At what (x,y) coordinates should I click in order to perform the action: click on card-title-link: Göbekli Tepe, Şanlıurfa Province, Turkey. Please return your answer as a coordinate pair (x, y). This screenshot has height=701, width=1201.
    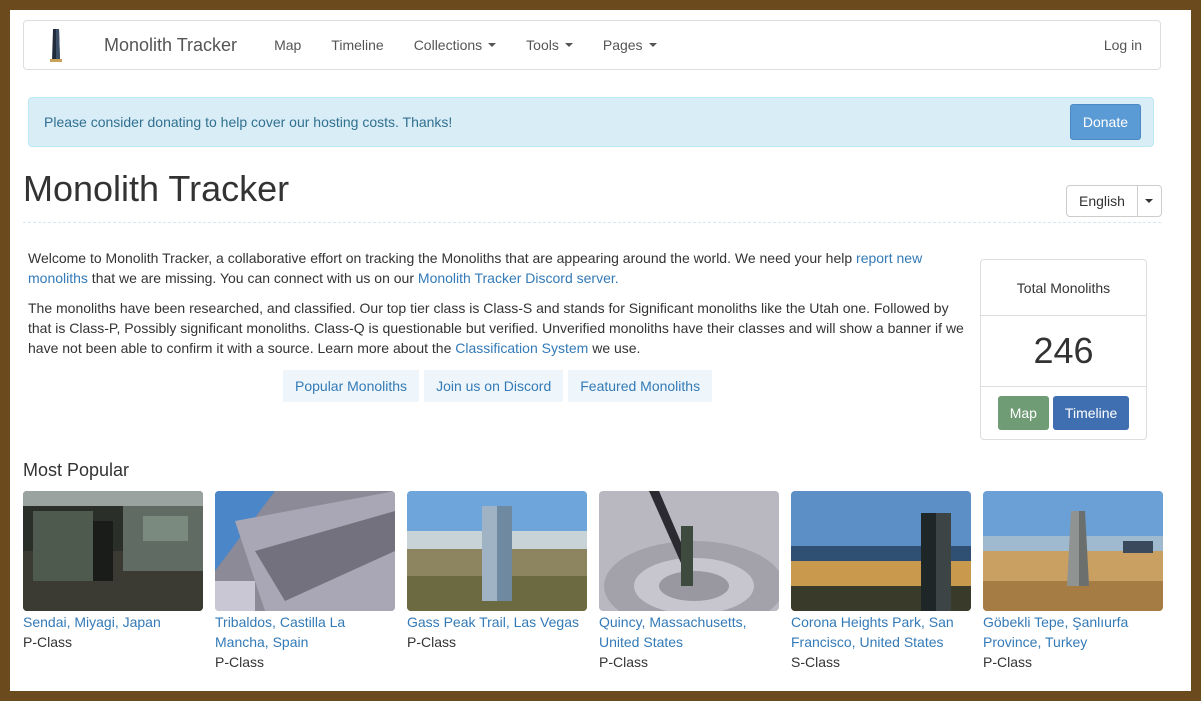
    Looking at the image, I should click on (1073, 632).